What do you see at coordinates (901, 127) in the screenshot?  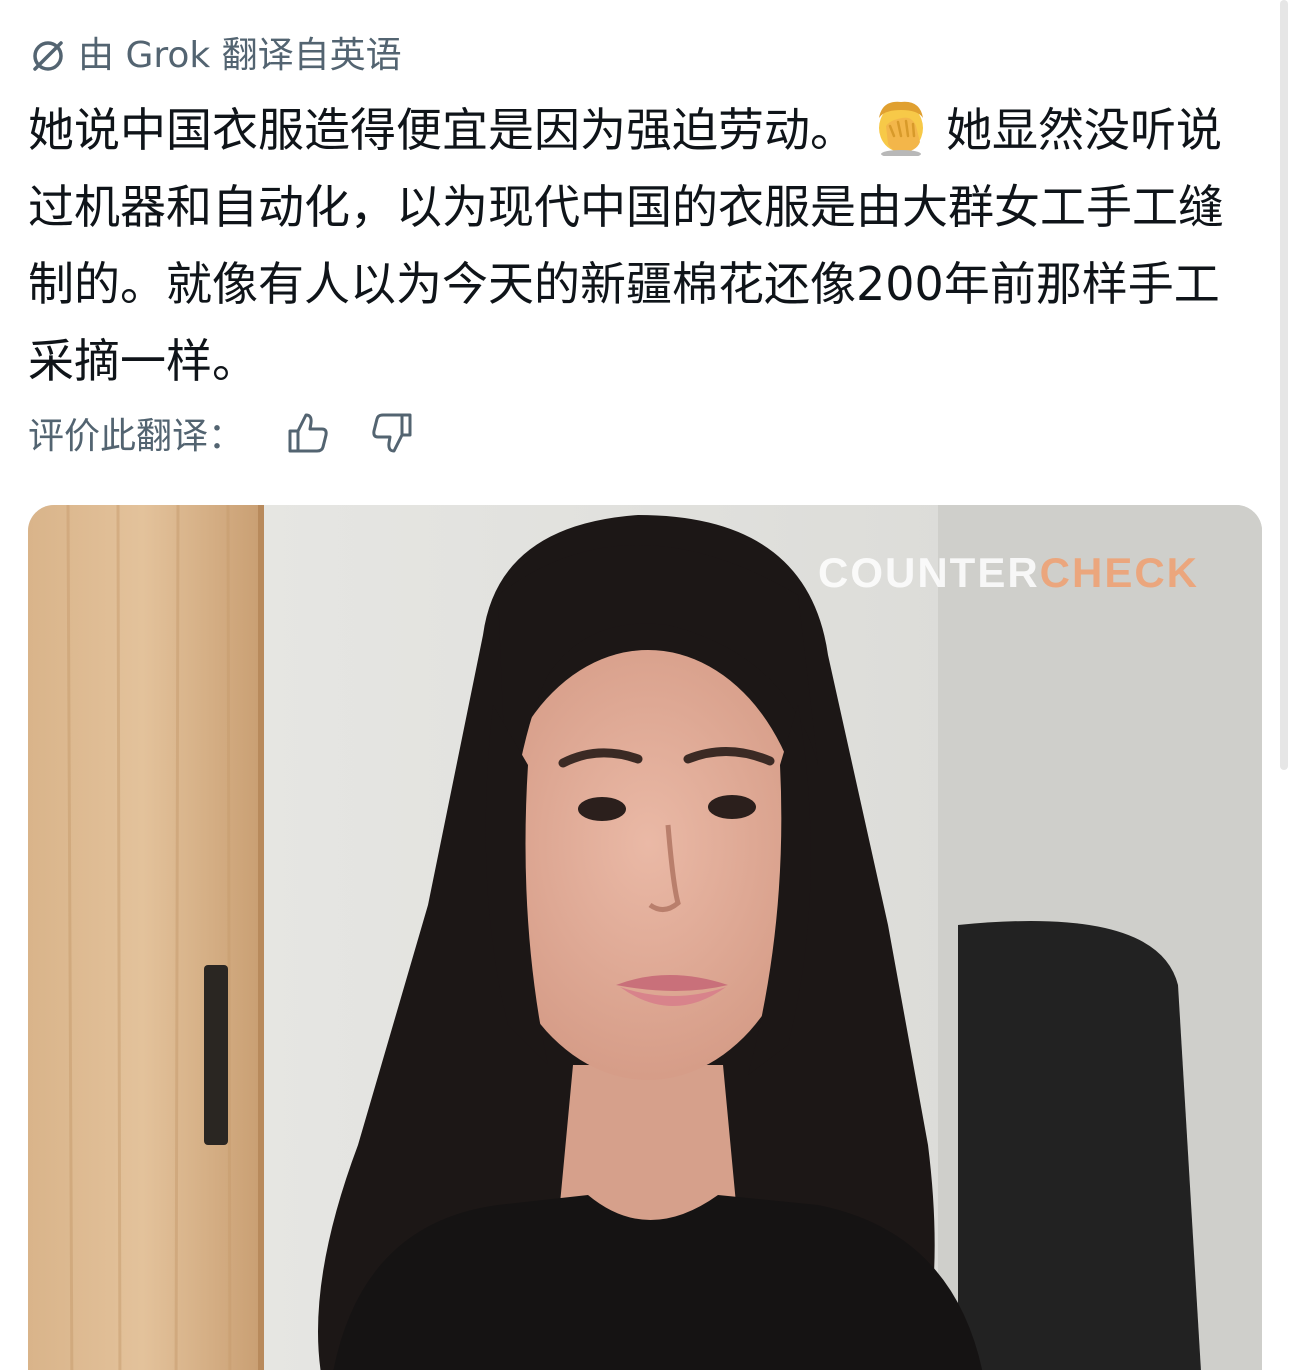 I see `facepalm-emoji` at bounding box center [901, 127].